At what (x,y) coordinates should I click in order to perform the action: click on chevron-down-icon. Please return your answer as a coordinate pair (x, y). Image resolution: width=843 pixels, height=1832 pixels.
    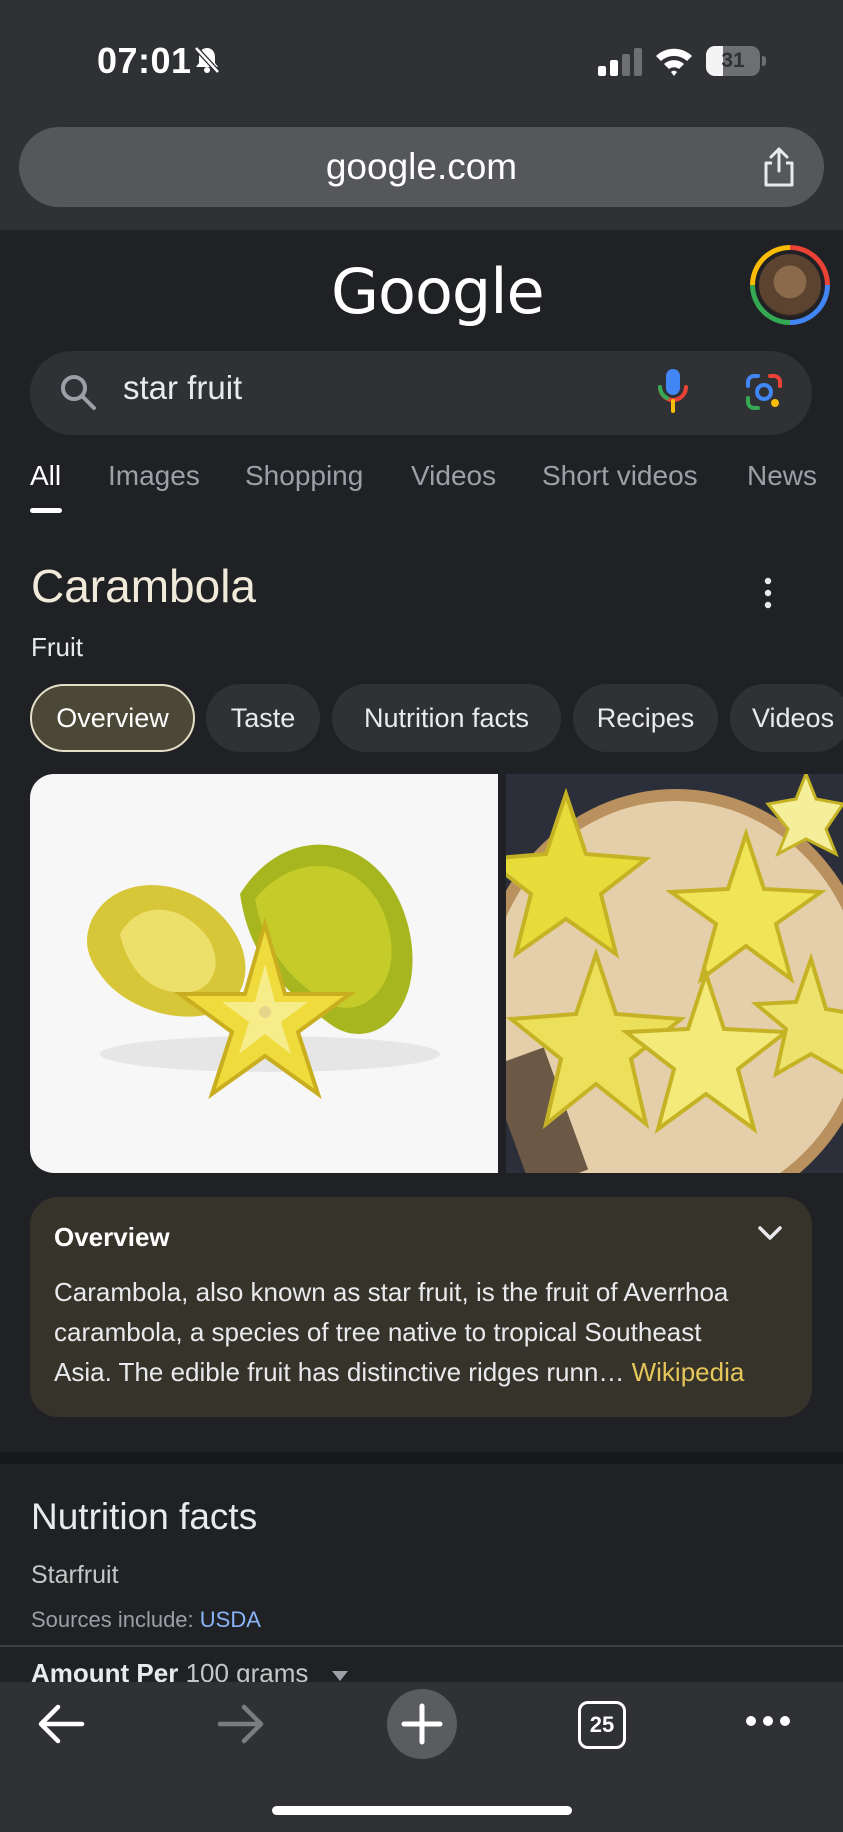
    Looking at the image, I should click on (770, 1233).